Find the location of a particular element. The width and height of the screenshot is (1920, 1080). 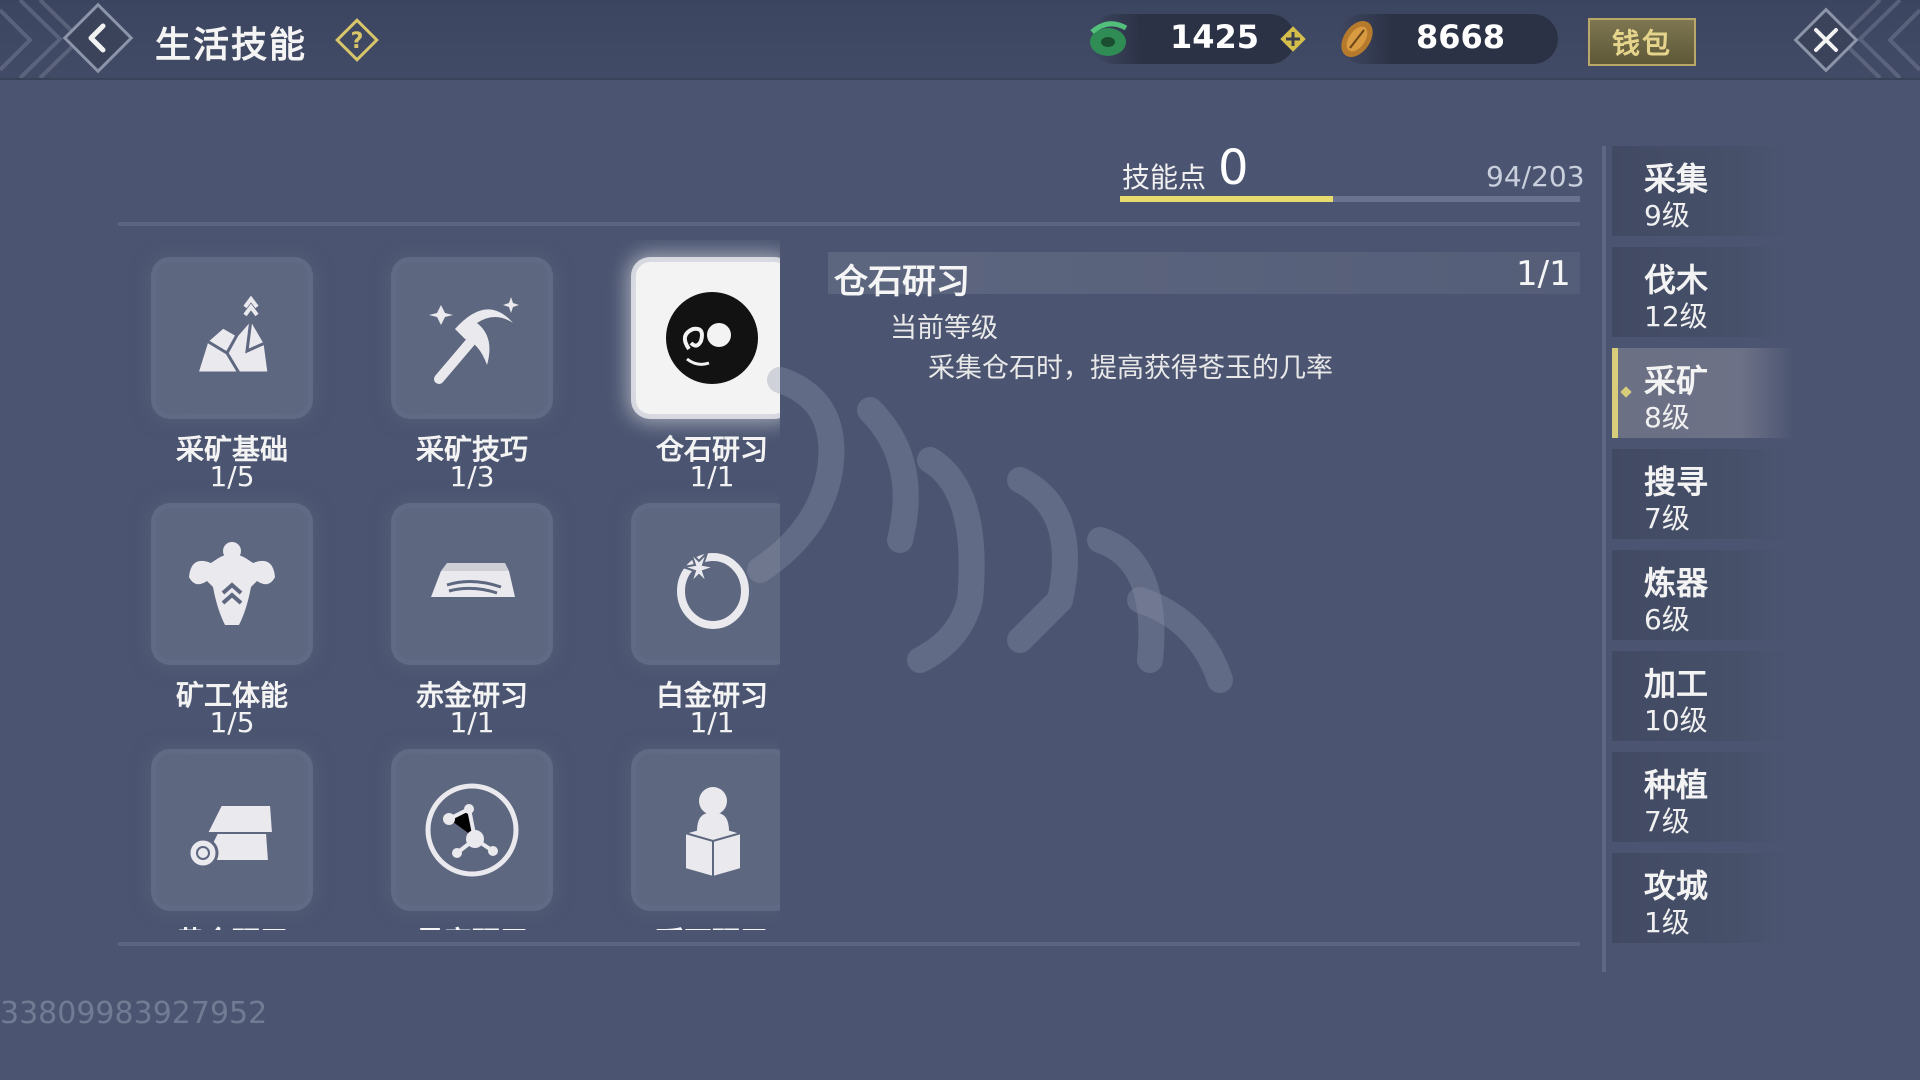

ore-icon is located at coordinates (232, 335).